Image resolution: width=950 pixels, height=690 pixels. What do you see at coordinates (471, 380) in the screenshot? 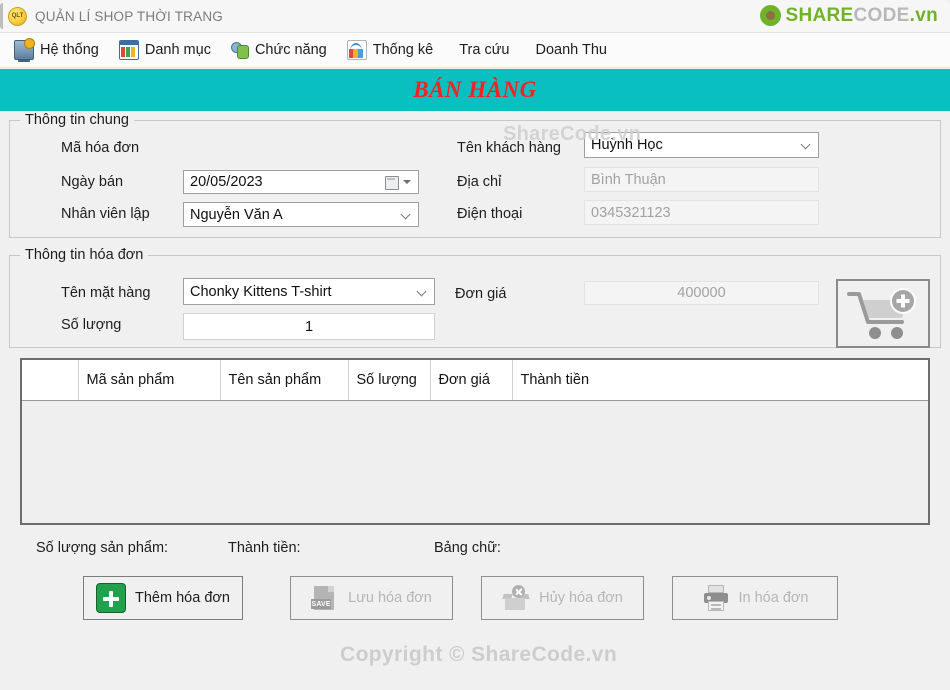
I see `column-header-unit-price: Đơn giá` at bounding box center [471, 380].